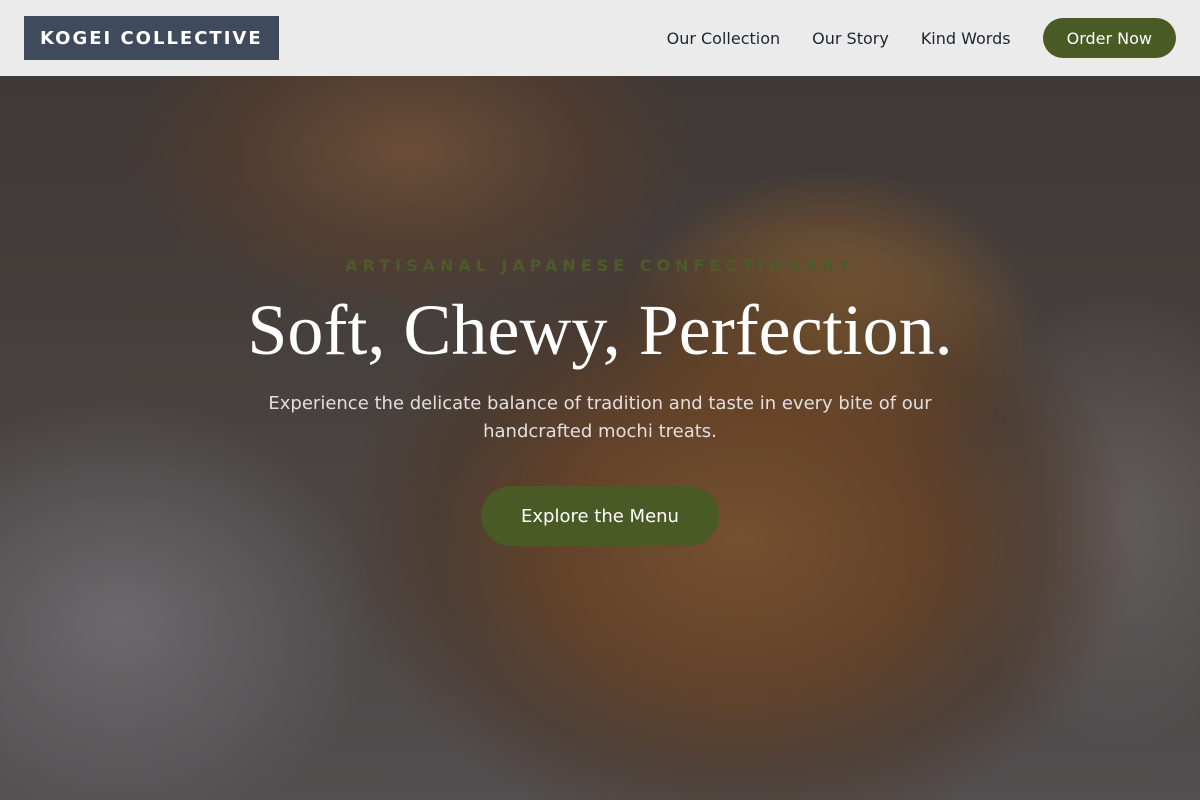  Describe the element at coordinates (600, 330) in the screenshot. I see `hero-headline: Soft, Chewy, Perfection.` at that location.